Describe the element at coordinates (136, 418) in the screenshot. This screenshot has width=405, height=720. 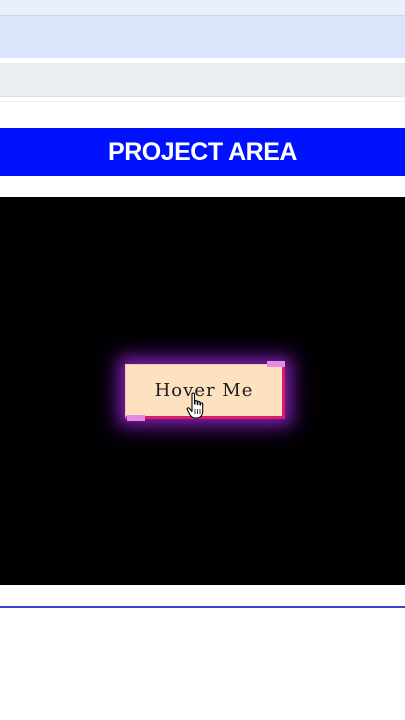
I see `button-corner-accent-bottom-left` at that location.